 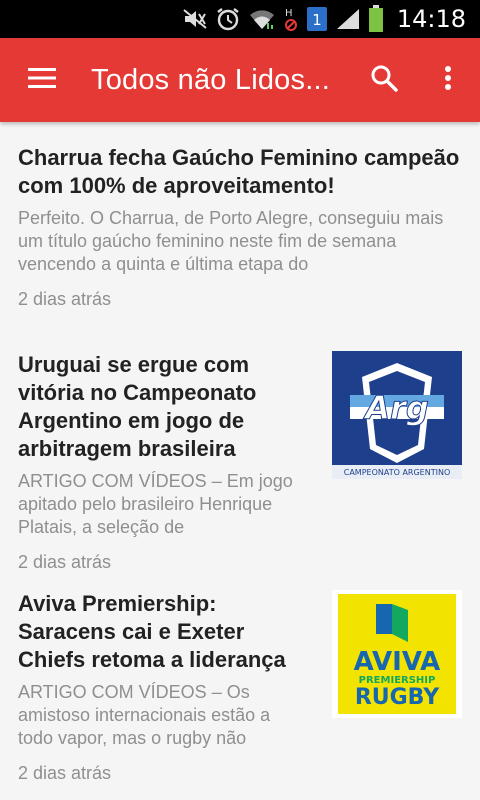 I want to click on signal-icon, so click(x=348, y=19).